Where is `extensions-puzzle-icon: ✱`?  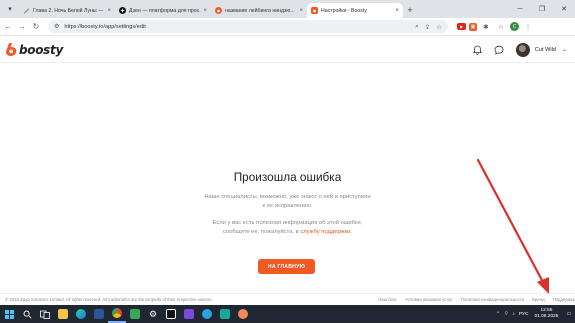 extensions-puzzle-icon: ✱ is located at coordinates (486, 27).